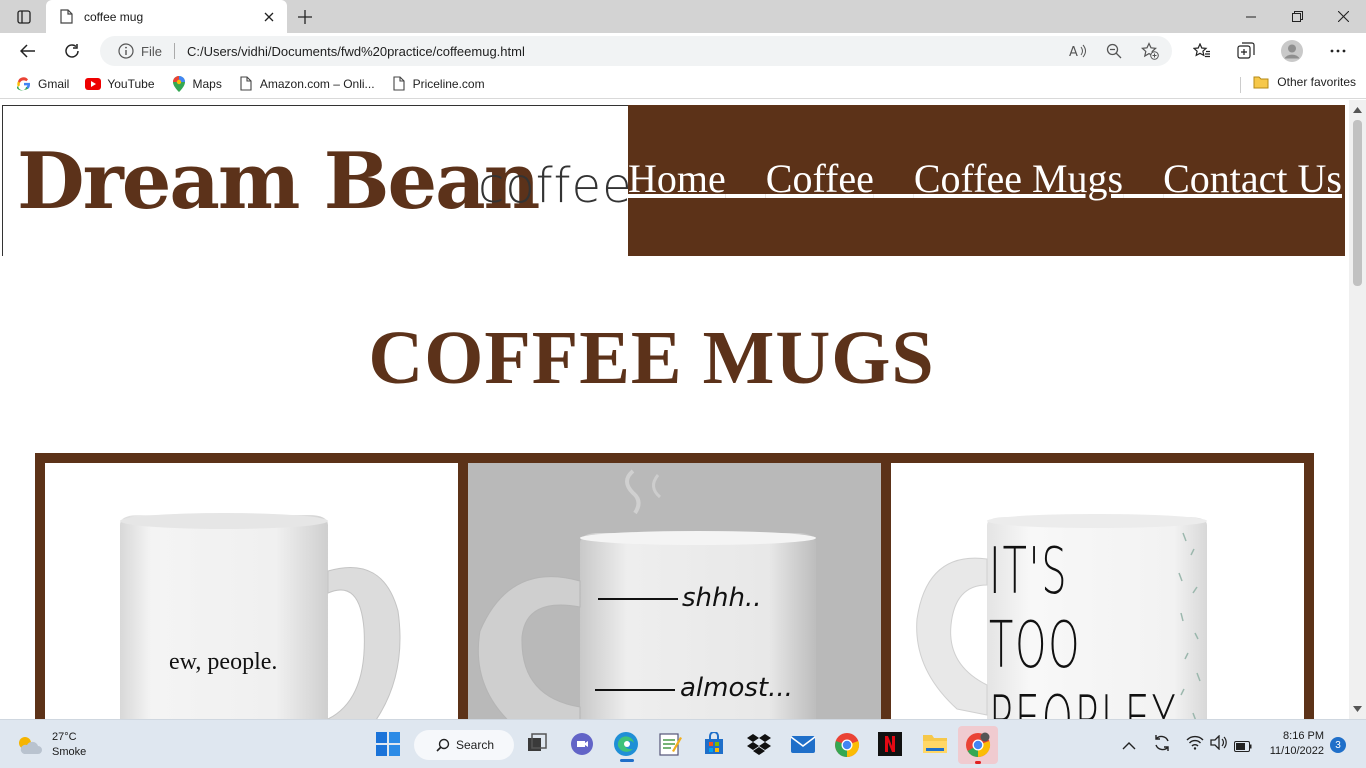 The height and width of the screenshot is (768, 1366). Describe the element at coordinates (1082, 627) in the screenshot. I see `mug-caption: IT'S TOO PEOPLEY` at that location.